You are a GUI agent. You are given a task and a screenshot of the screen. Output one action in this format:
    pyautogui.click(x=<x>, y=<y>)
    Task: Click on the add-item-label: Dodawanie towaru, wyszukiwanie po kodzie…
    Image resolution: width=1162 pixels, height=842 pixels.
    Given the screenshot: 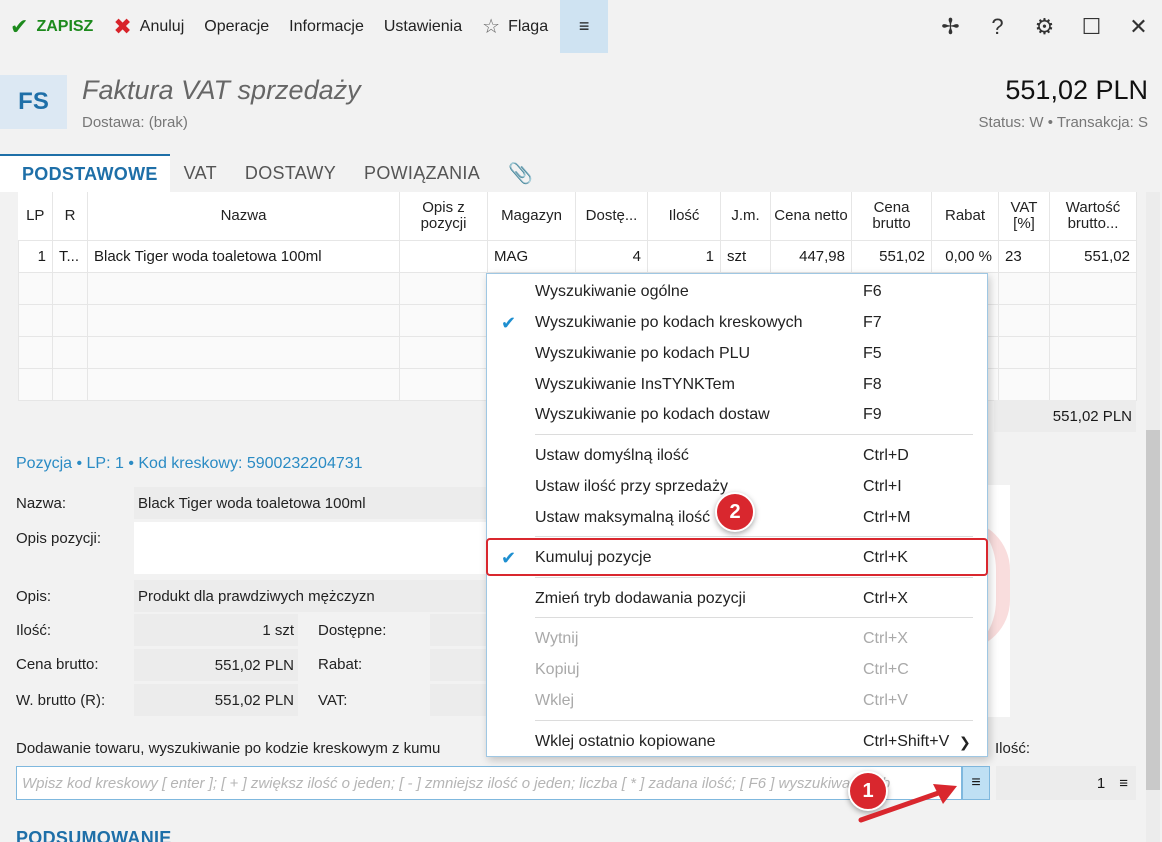 What is the action you would take?
    pyautogui.click(x=228, y=748)
    